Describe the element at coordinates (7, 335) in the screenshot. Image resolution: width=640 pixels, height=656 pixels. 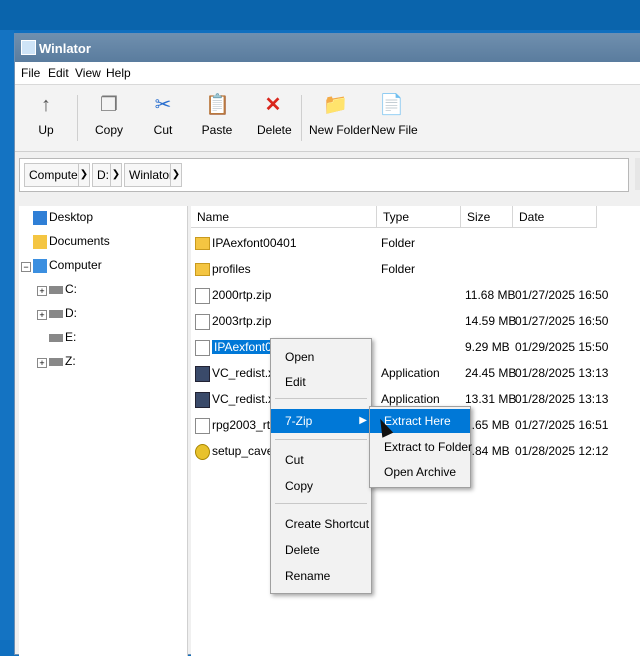
I see `desktop-background-left` at that location.